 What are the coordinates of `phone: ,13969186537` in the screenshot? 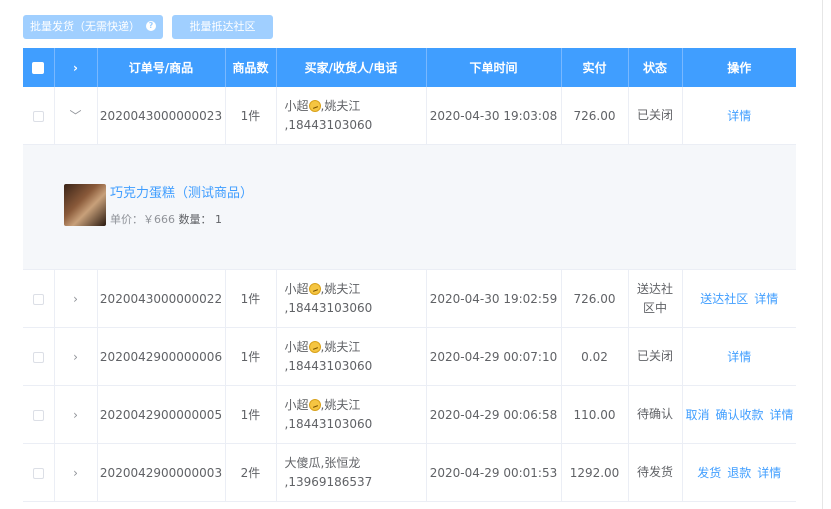 It's located at (328, 481).